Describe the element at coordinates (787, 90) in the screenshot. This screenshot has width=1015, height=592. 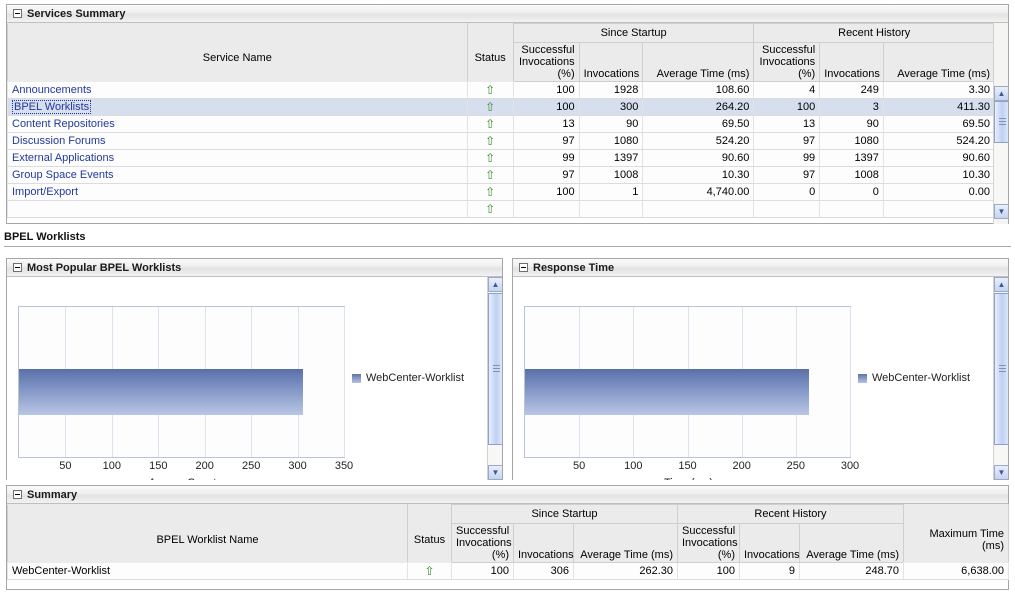
I see `cell-rh-successful-invocations: 4` at that location.